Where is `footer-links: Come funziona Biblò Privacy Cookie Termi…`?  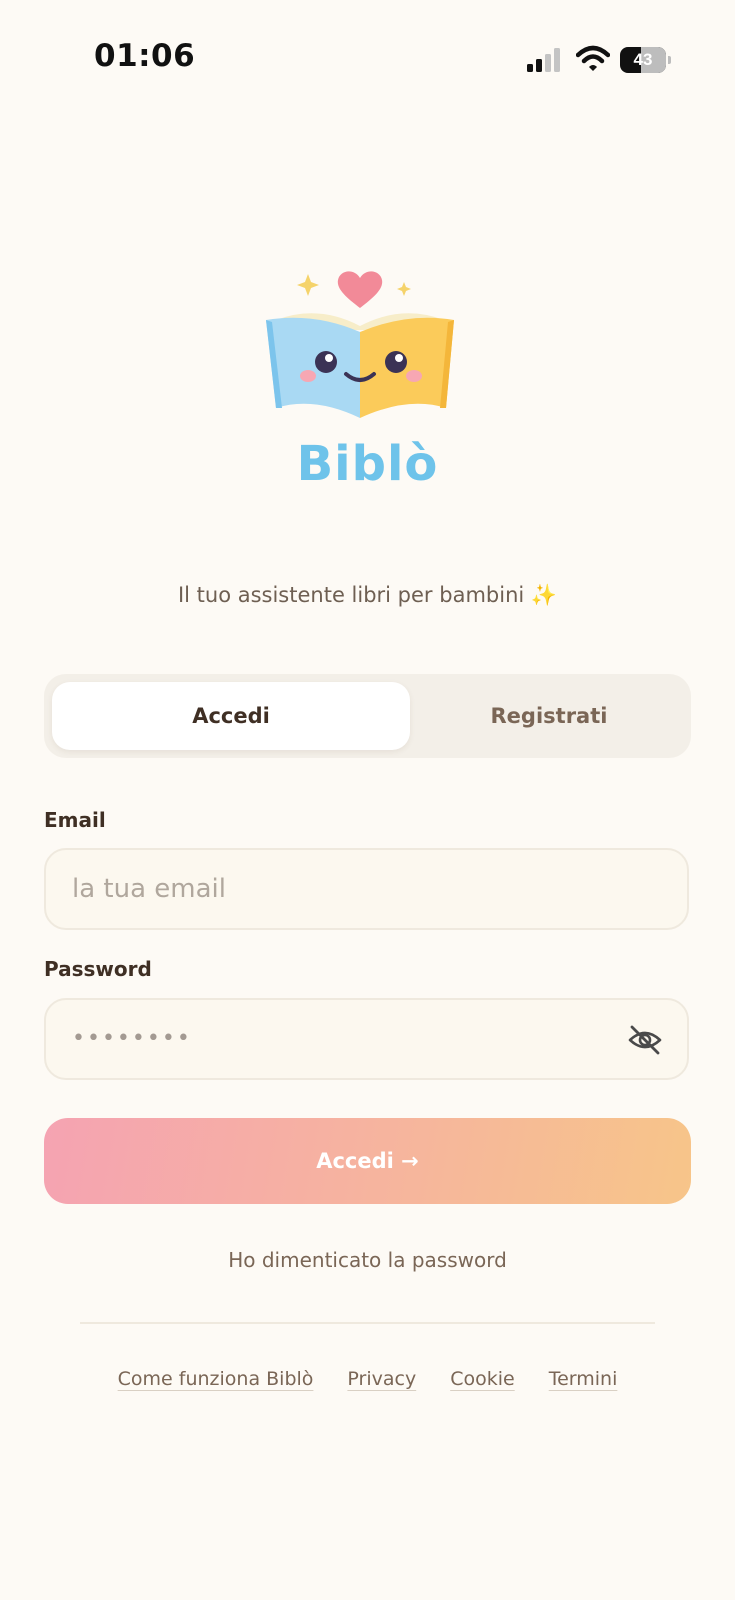 footer-links: Come funziona Biblò Privacy Cookie Termi… is located at coordinates (367, 1383).